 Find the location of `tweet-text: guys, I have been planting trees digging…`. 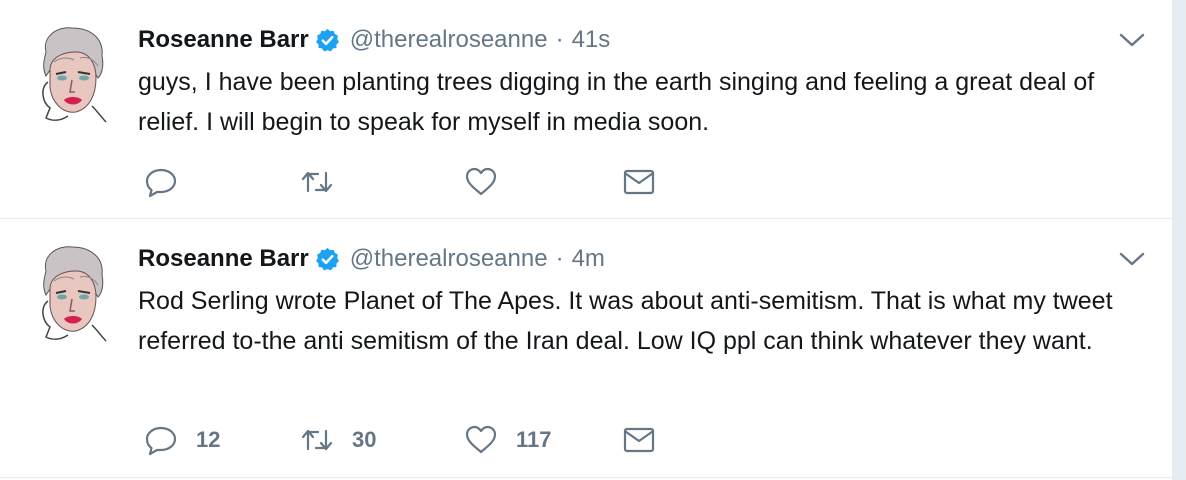

tweet-text: guys, I have been planting trees digging… is located at coordinates (616, 102).